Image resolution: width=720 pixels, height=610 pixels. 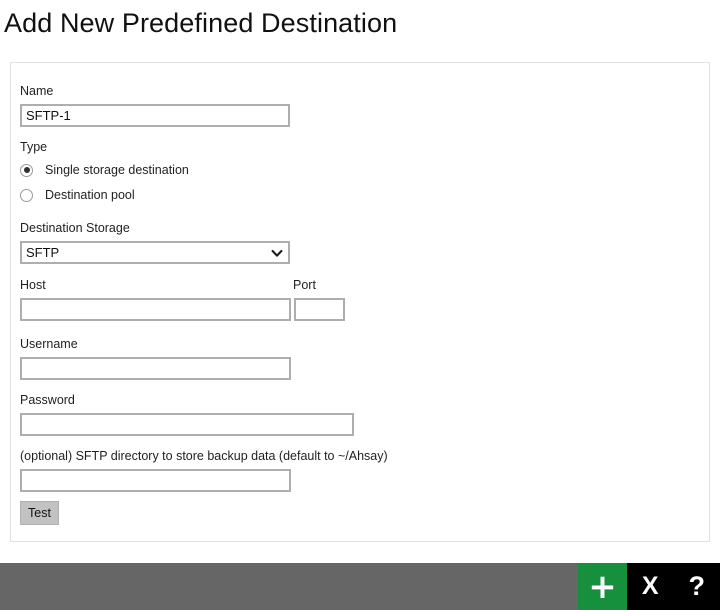 I want to click on name-input, so click(x=155, y=115).